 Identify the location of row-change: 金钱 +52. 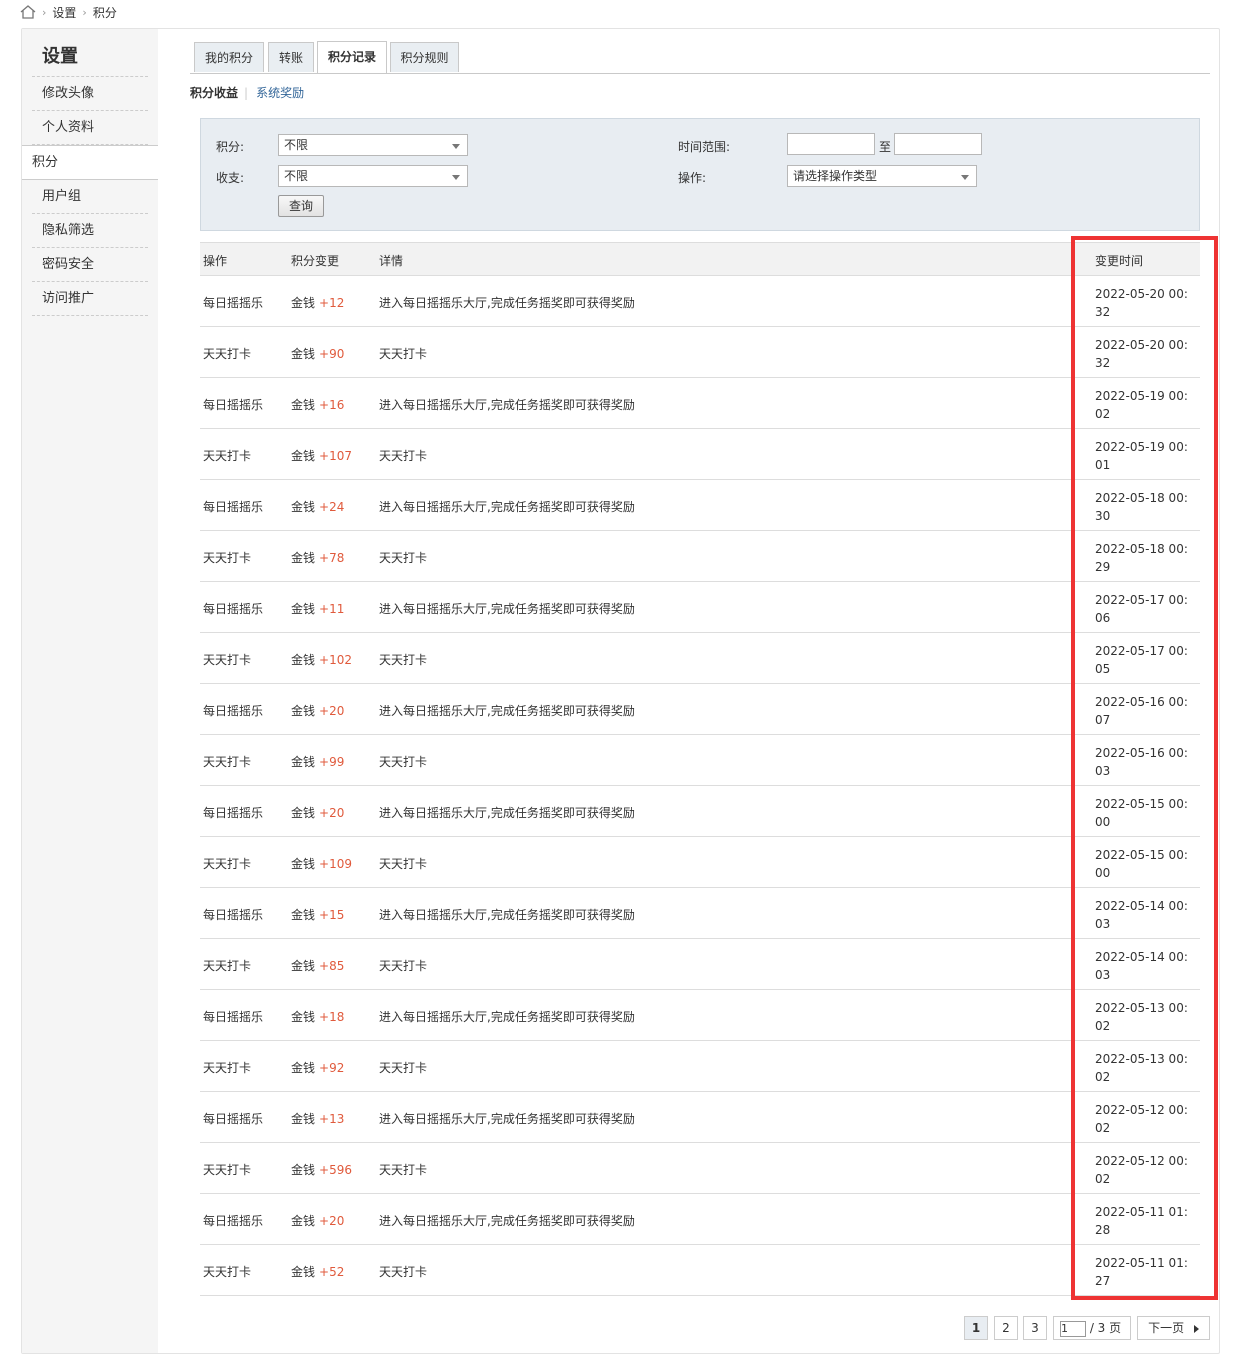
(317, 1271).